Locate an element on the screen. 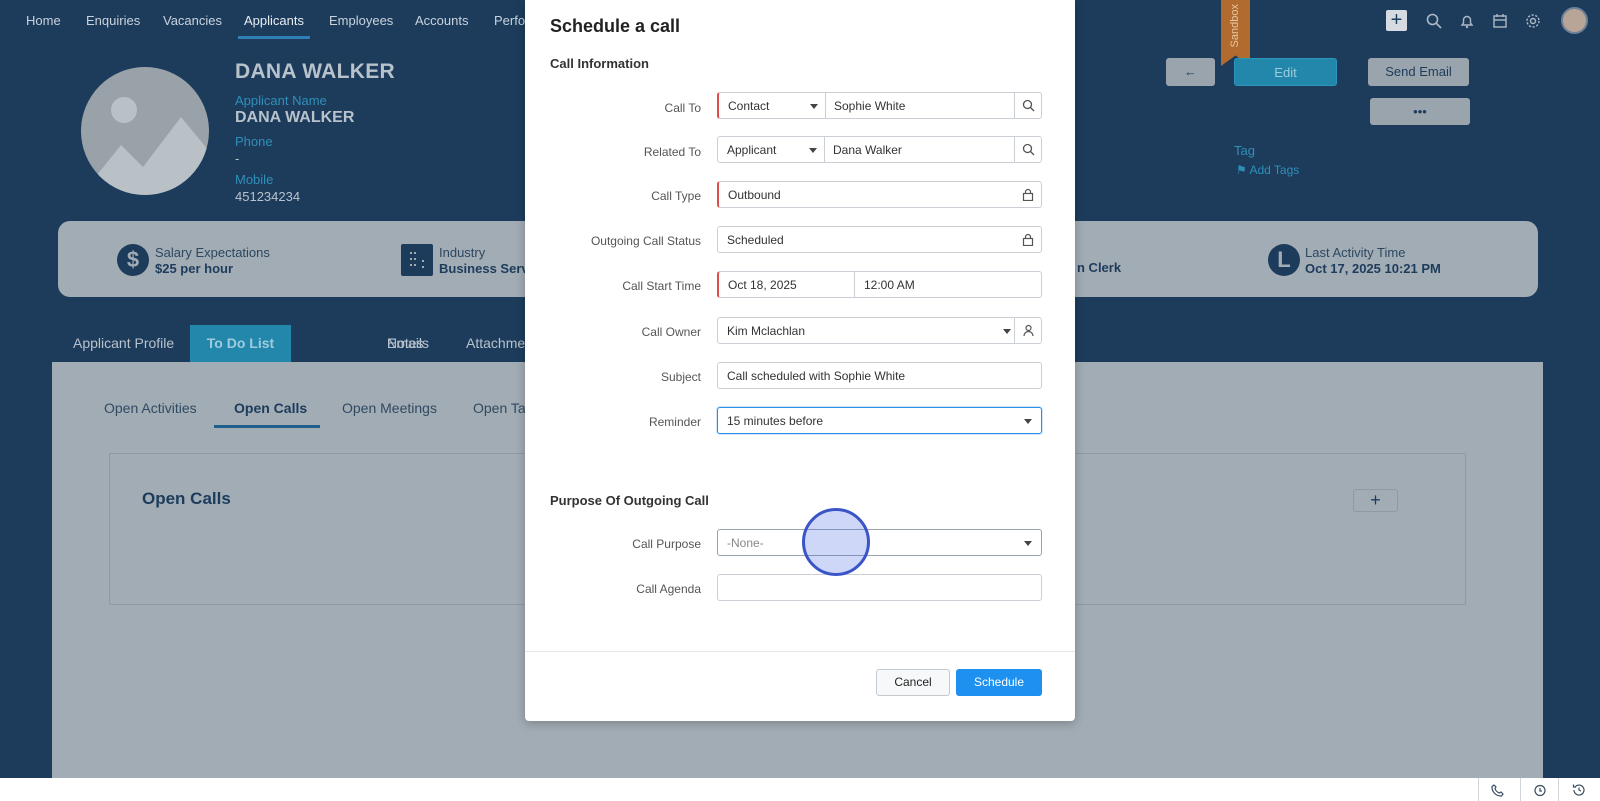 The width and height of the screenshot is (1600, 801). nav-vacancies: Vacancies is located at coordinates (192, 20).